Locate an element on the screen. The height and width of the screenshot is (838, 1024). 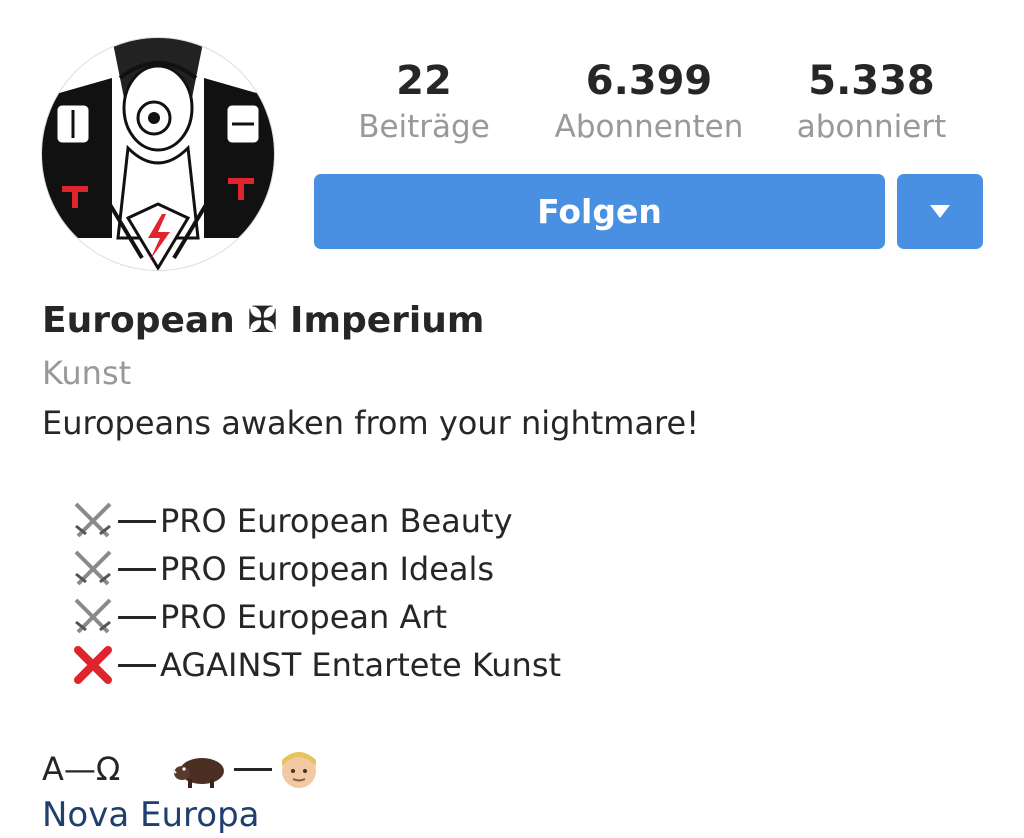
bio-item: PRO European Ideals is located at coordinates (282, 569).